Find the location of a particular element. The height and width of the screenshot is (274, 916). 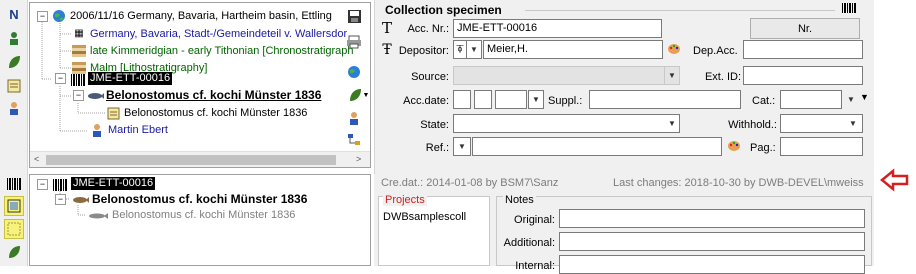

additional-label: Additional: is located at coordinates (529, 243).